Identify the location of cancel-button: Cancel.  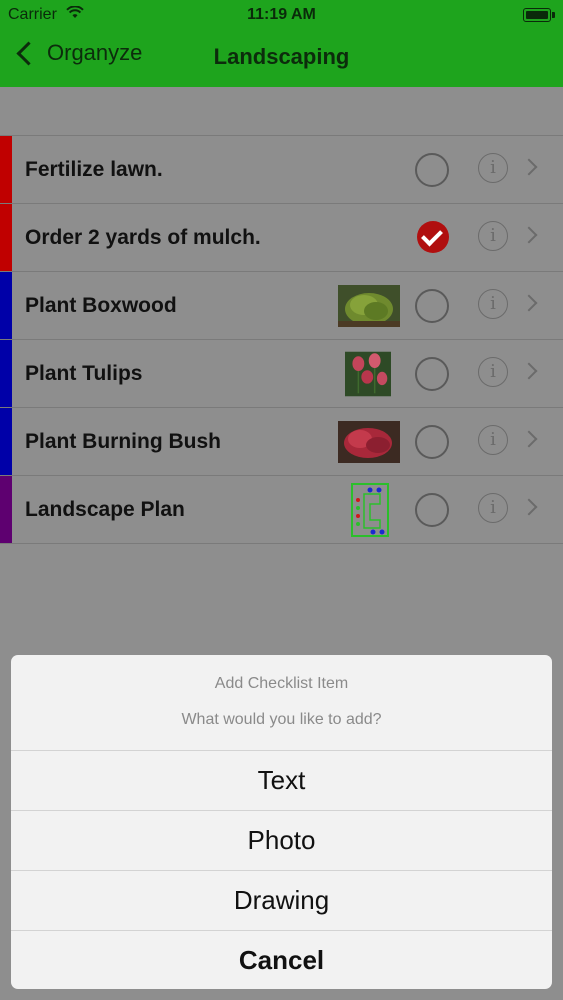
(281, 960).